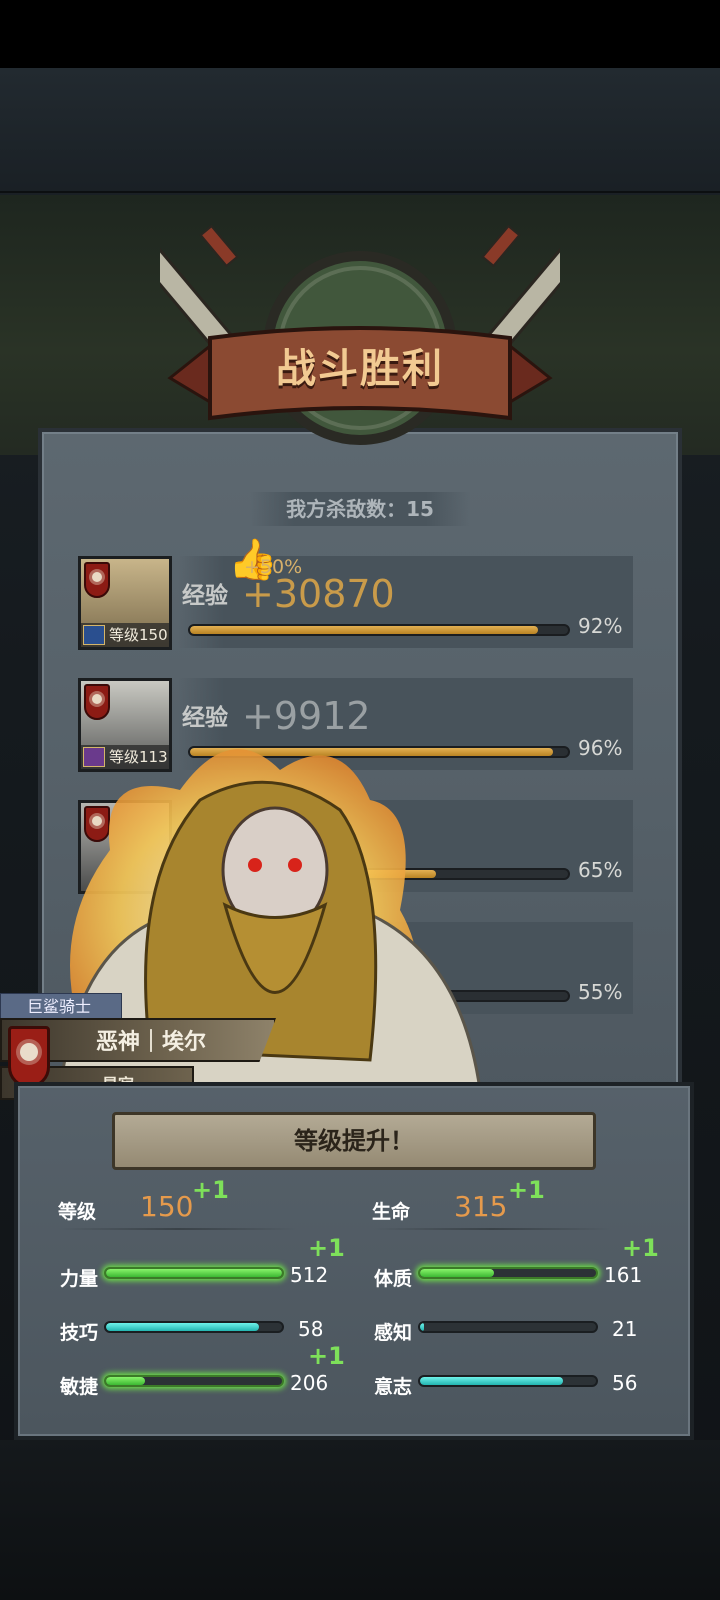  What do you see at coordinates (125, 603) in the screenshot?
I see `unit-portrait: 等级150` at bounding box center [125, 603].